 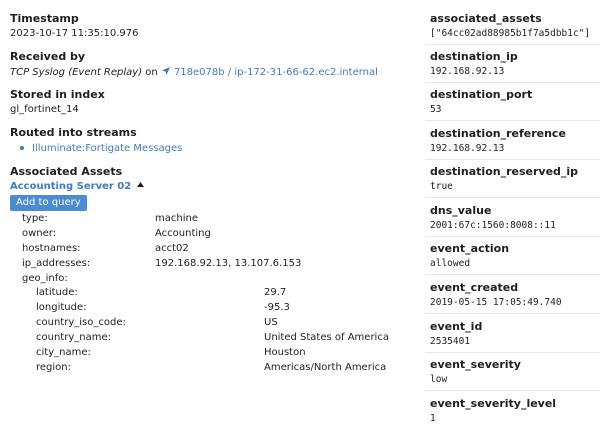 What do you see at coordinates (57, 292) in the screenshot?
I see `geo-field-key: latitude:` at bounding box center [57, 292].